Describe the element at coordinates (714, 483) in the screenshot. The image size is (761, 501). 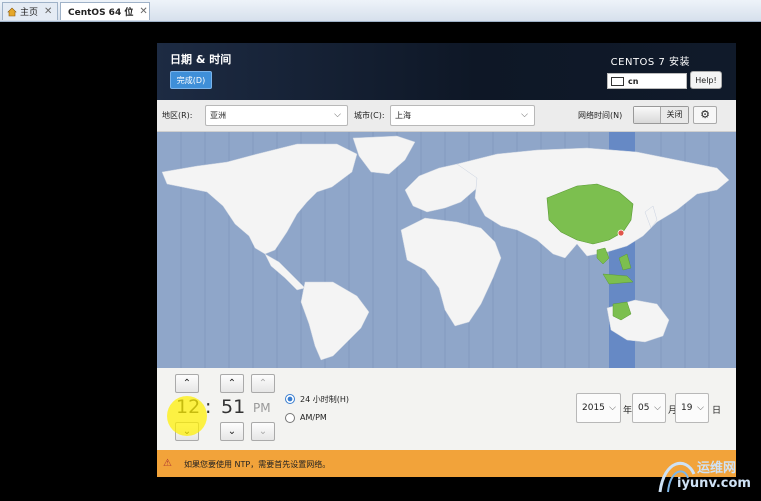
I see `watermark-line2: iyunv.com` at that location.